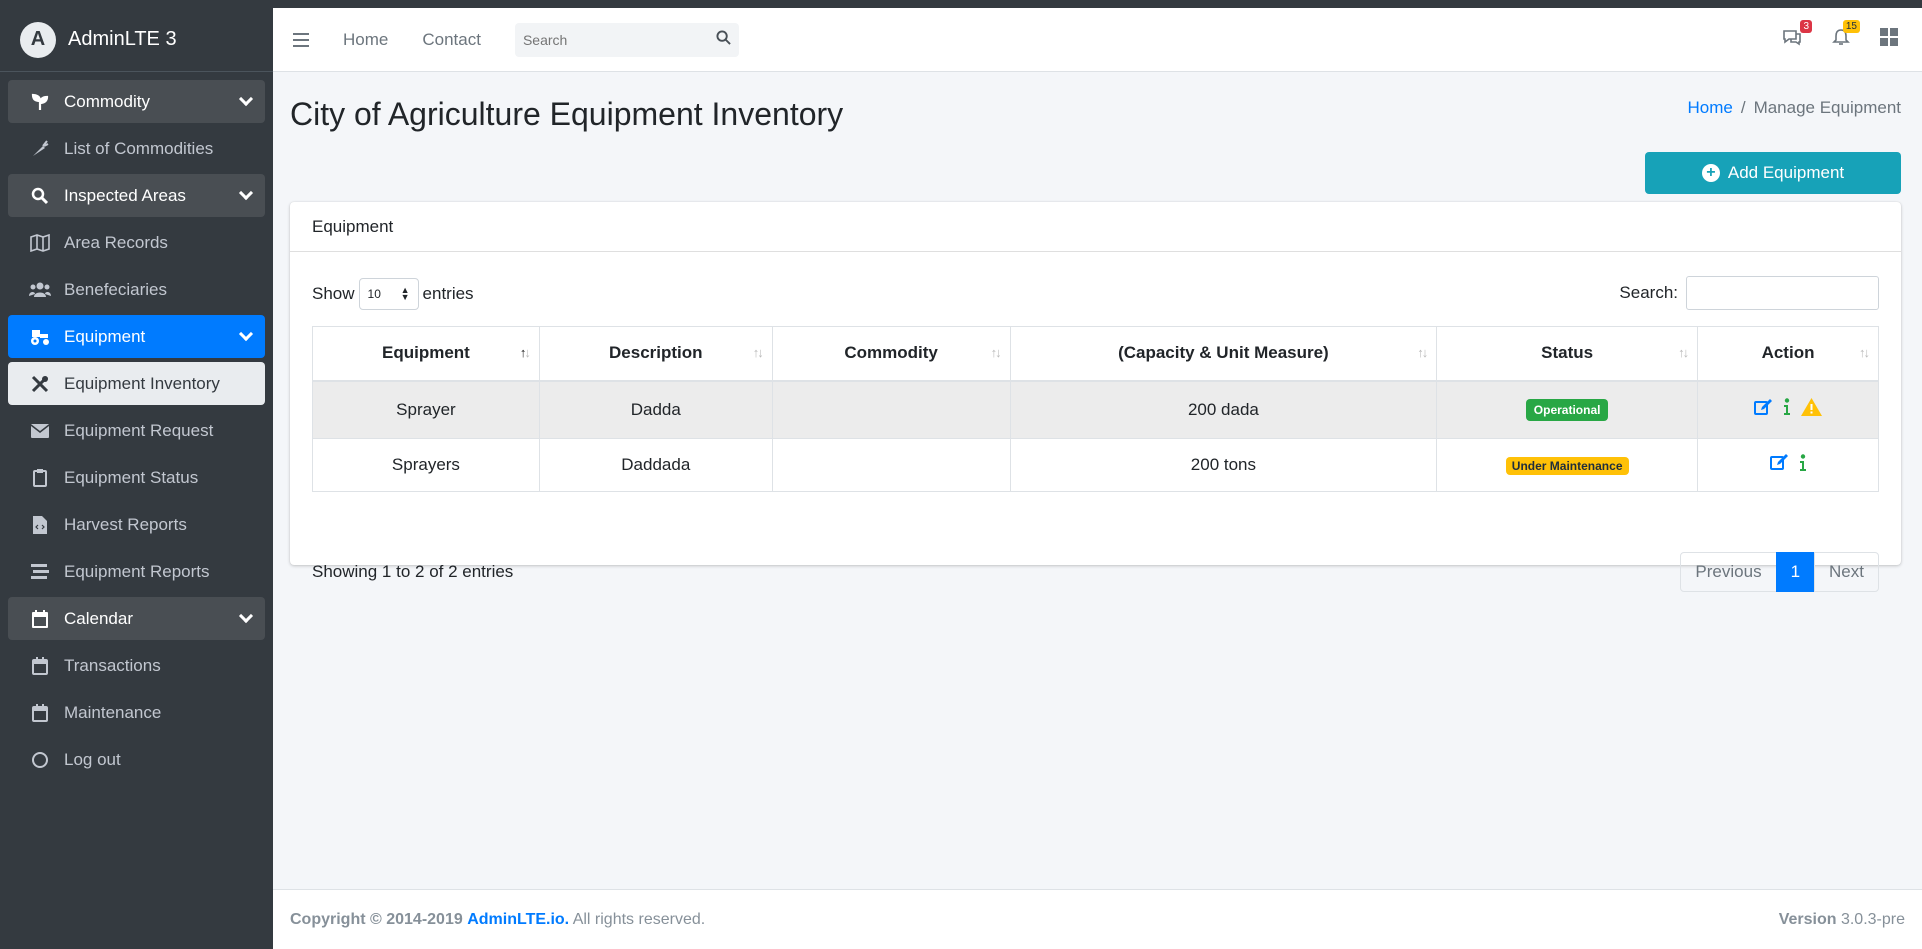 The height and width of the screenshot is (949, 1922). I want to click on users-icon, so click(40, 290).